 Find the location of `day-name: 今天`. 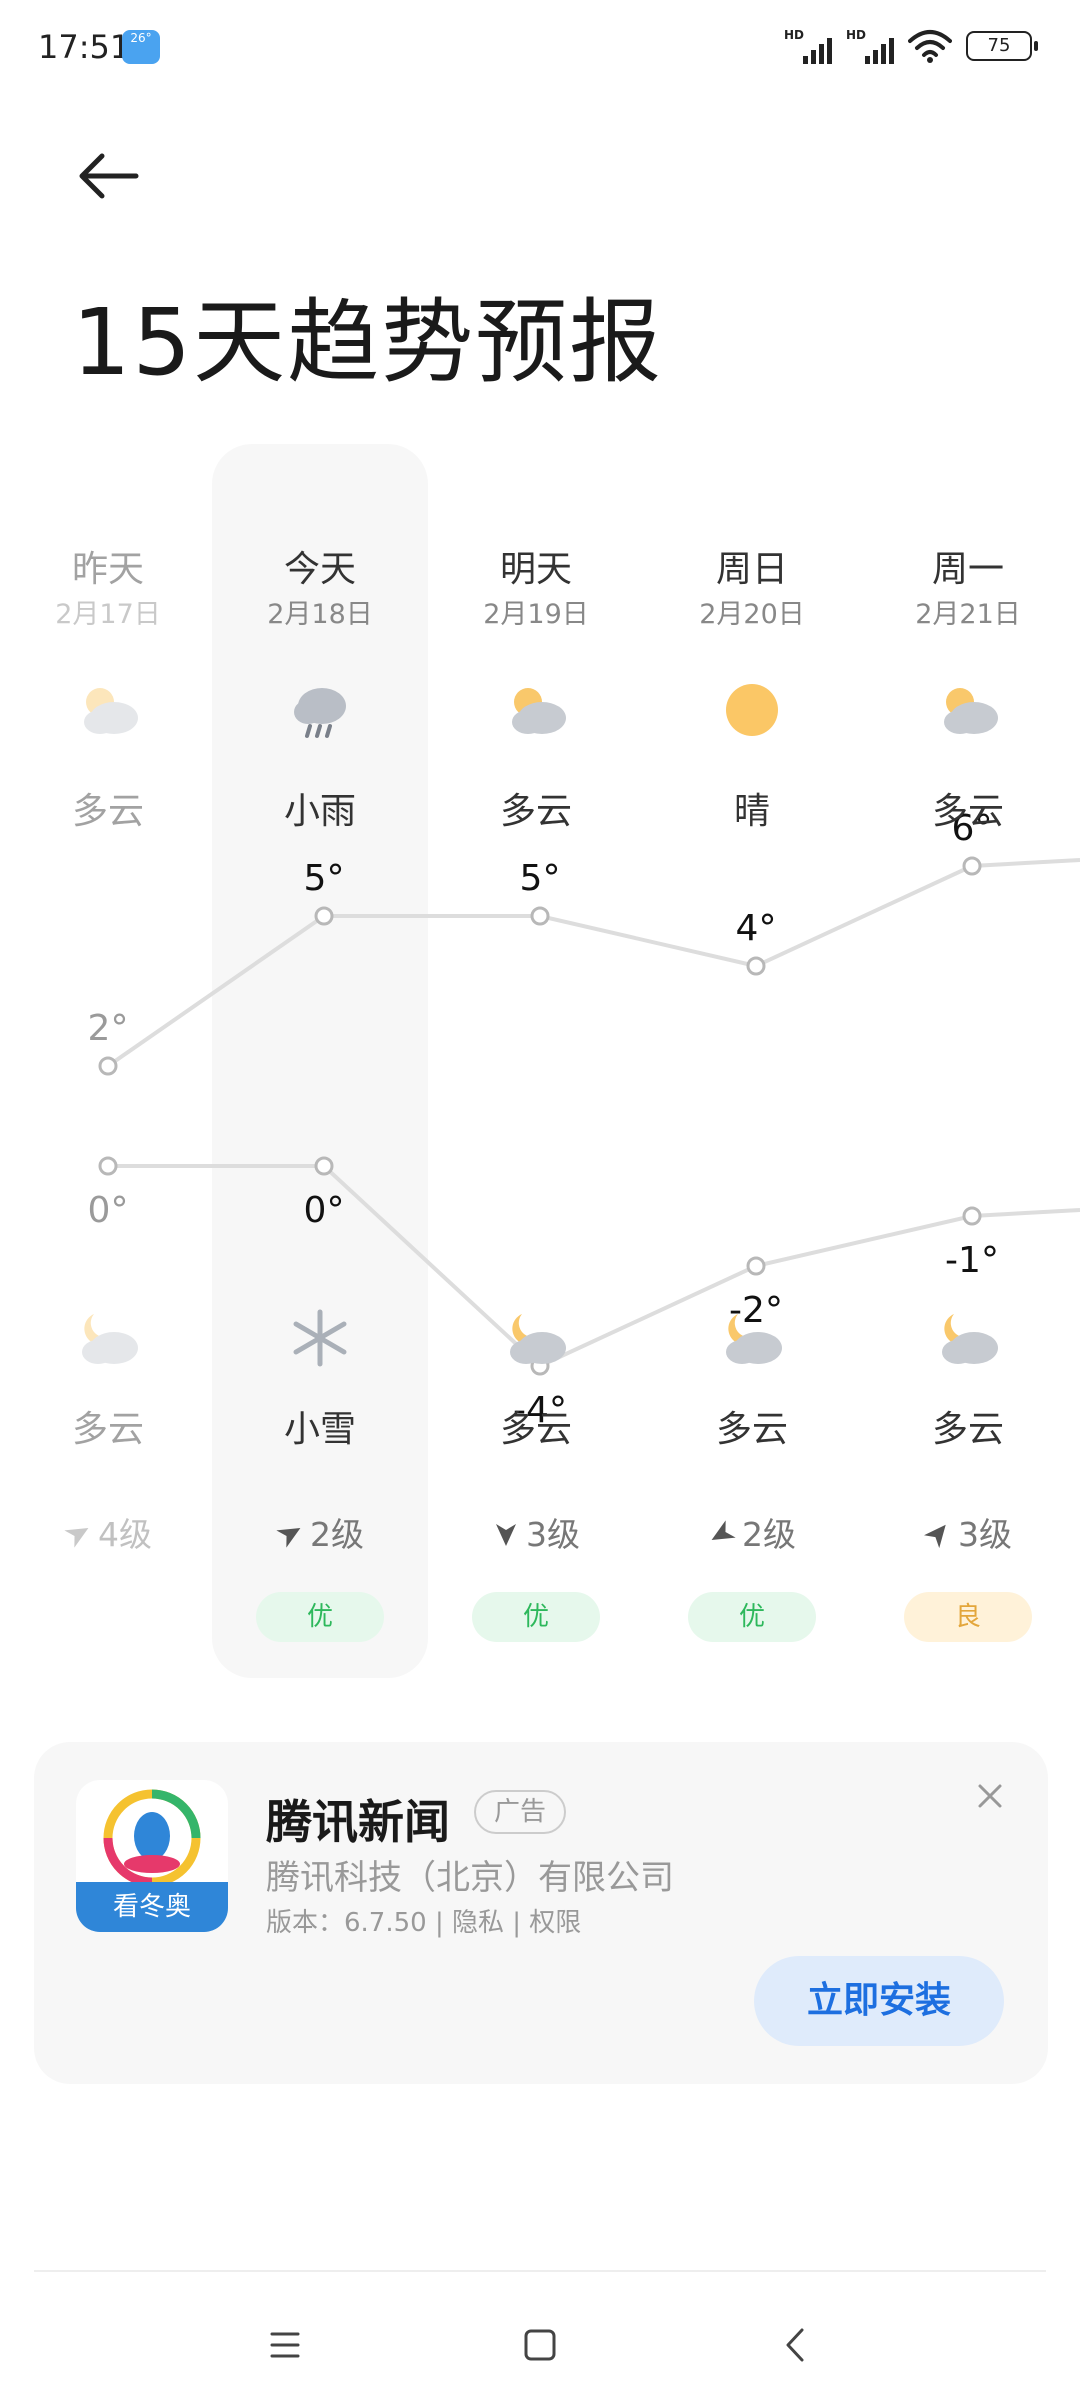

day-name: 今天 is located at coordinates (319, 569).